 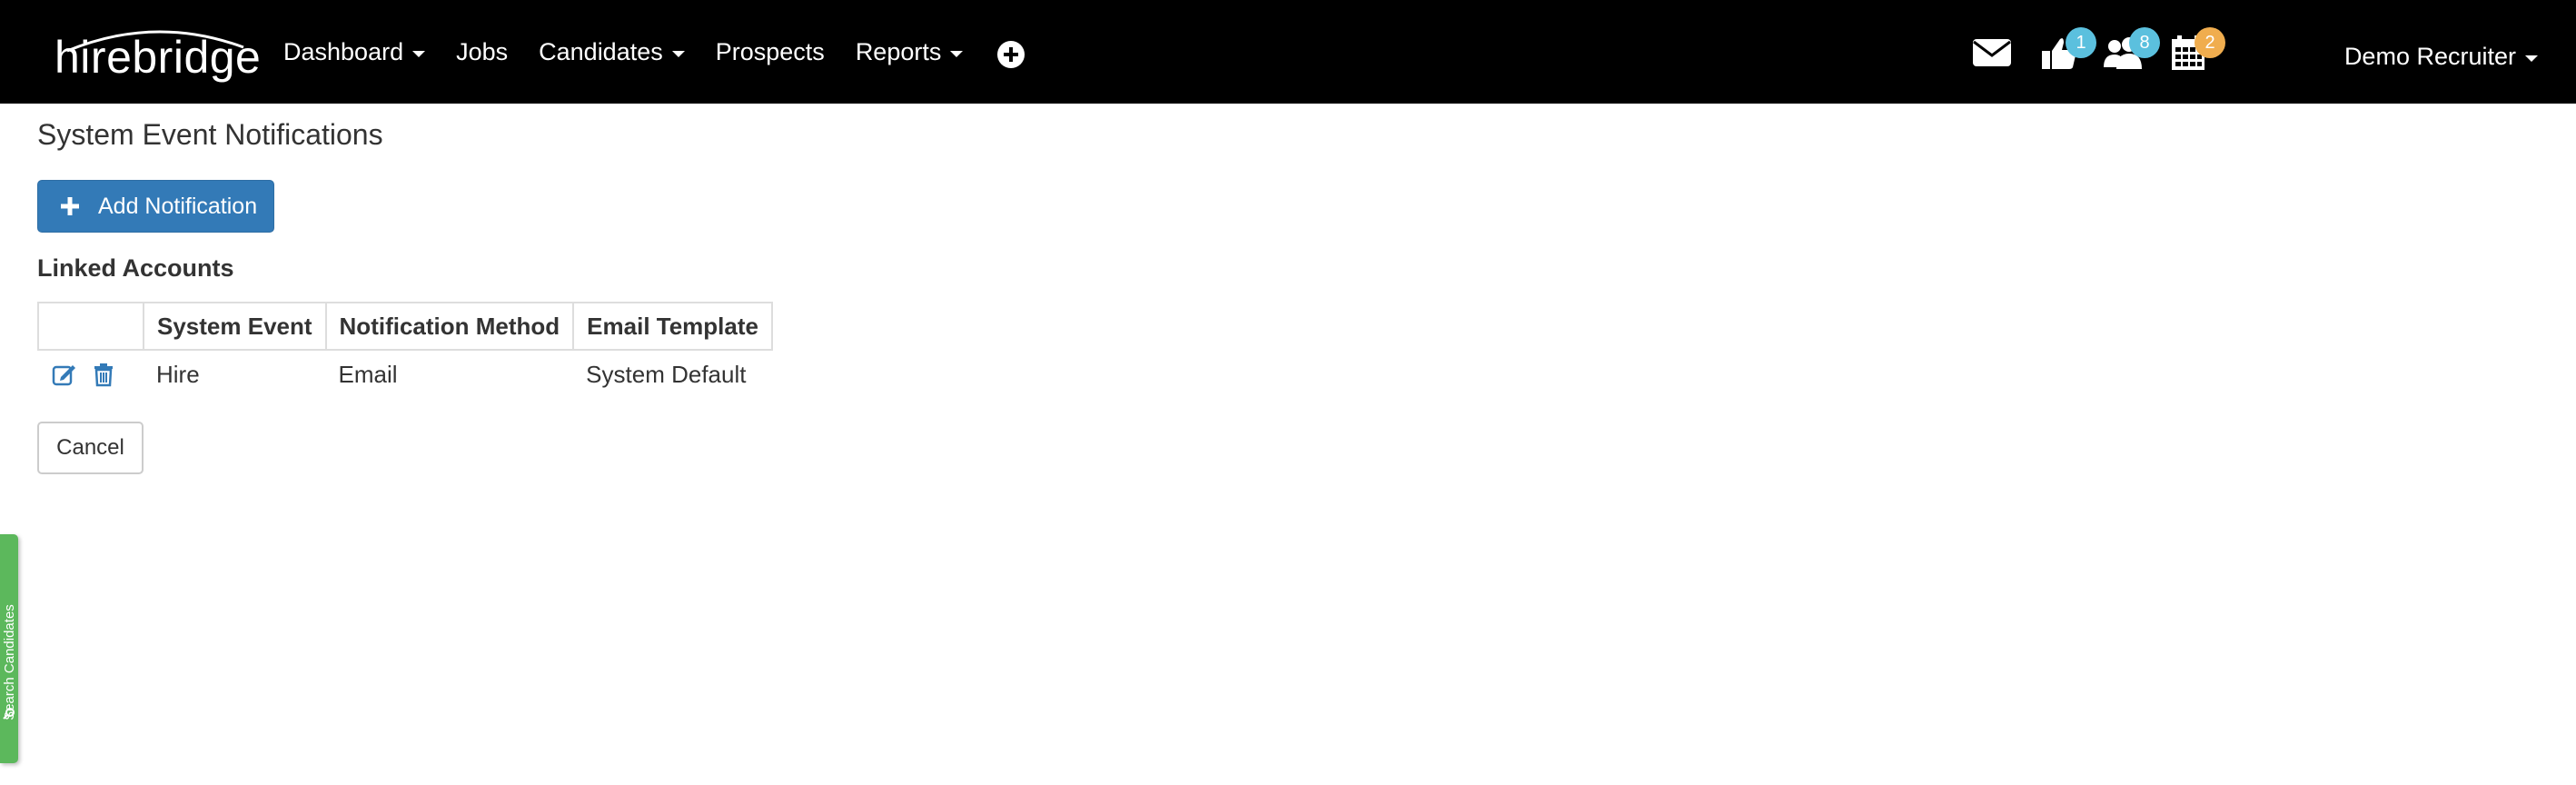 What do you see at coordinates (343, 51) in the screenshot?
I see `nav-item-label: Dashboard` at bounding box center [343, 51].